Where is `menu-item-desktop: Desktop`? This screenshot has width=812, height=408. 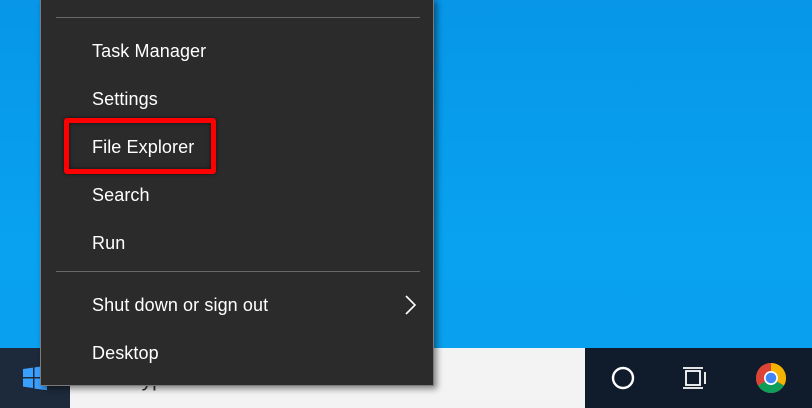 menu-item-desktop: Desktop is located at coordinates (237, 353).